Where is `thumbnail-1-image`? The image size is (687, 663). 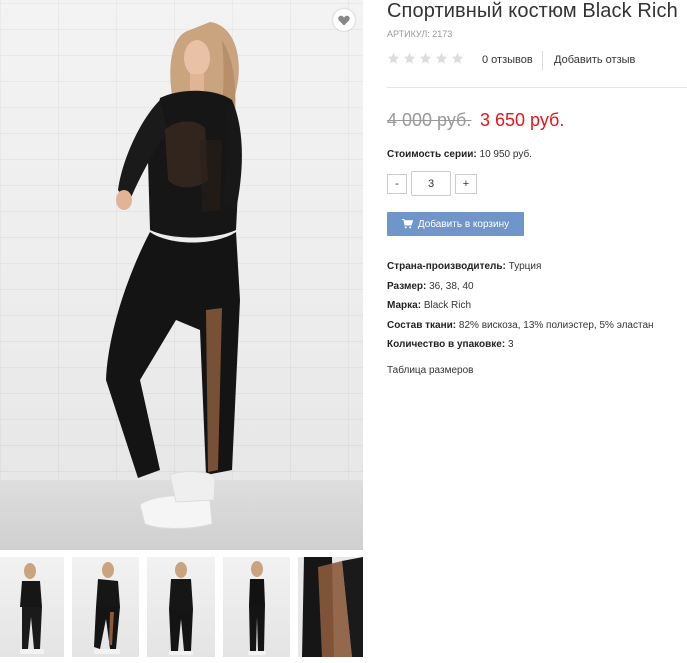 thumbnail-1-image is located at coordinates (32, 608).